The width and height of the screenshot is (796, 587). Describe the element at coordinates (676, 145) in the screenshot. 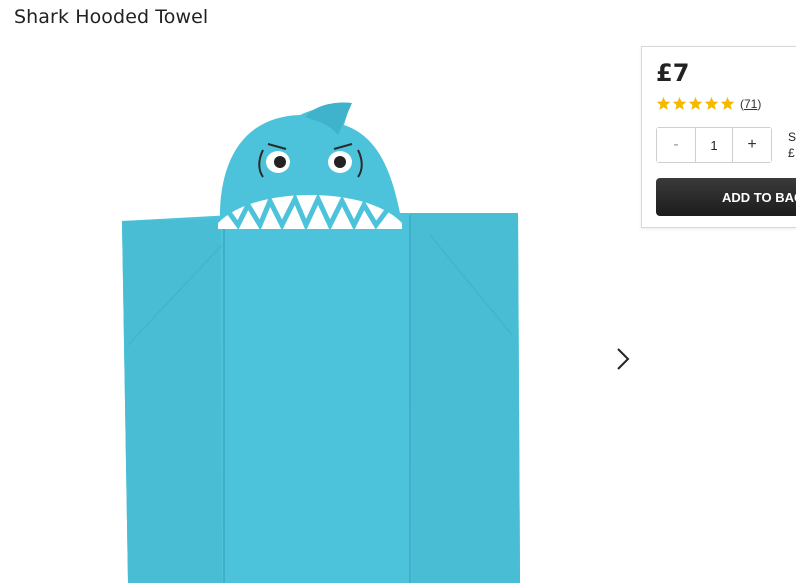

I see `decrease-quantity-button: -` at that location.